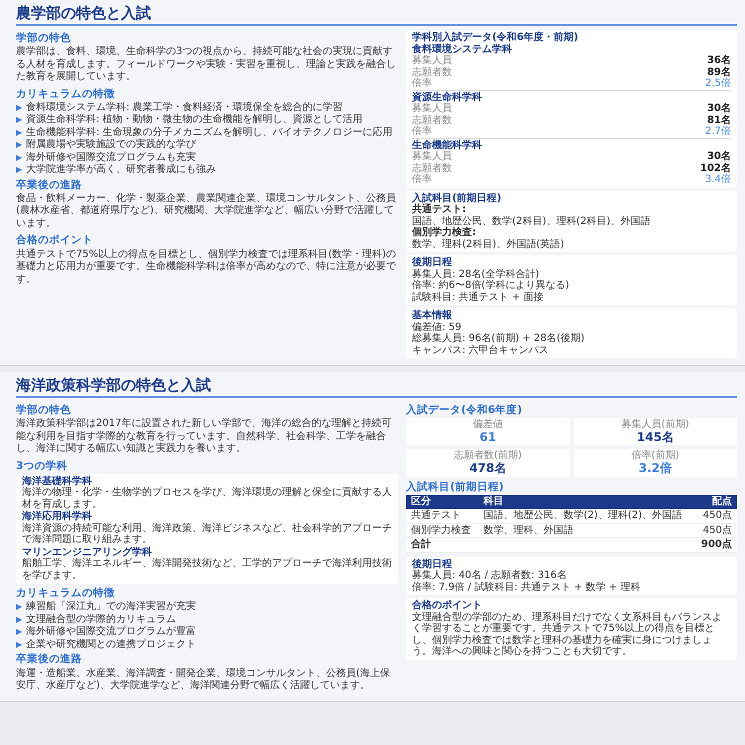  What do you see at coordinates (586, 516) in the screenshot?
I see `table-cell: 国語、地歴公民、数学(2)、理科(2)、外国語` at bounding box center [586, 516].